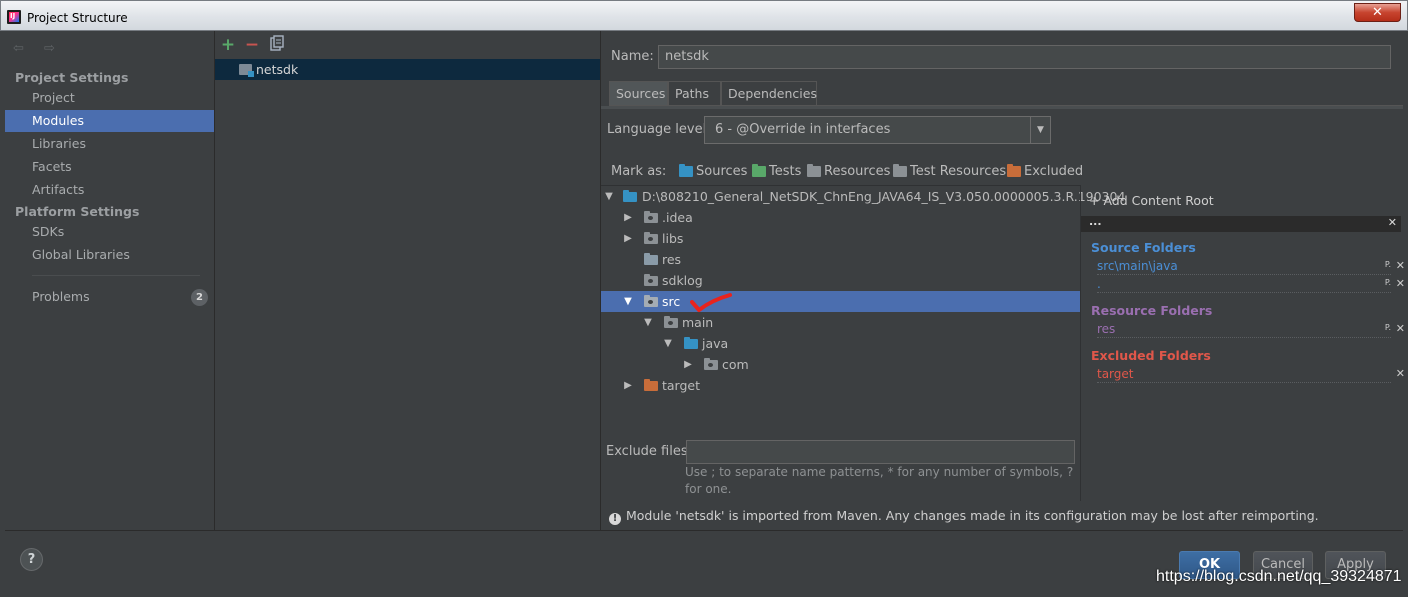 The width and height of the screenshot is (1408, 597). What do you see at coordinates (949, 172) in the screenshot?
I see `mark-as-test-resources-button: Test Resources` at bounding box center [949, 172].